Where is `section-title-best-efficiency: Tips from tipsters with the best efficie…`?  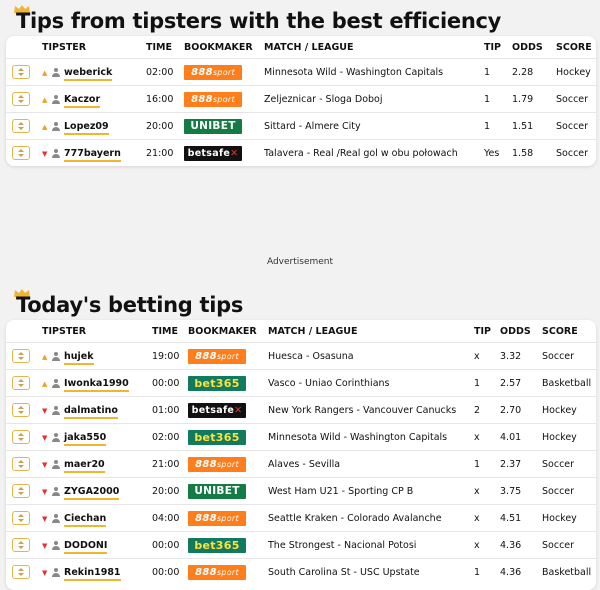
section-title-best-efficiency: Tips from tipsters with the best efficie… is located at coordinates (259, 21).